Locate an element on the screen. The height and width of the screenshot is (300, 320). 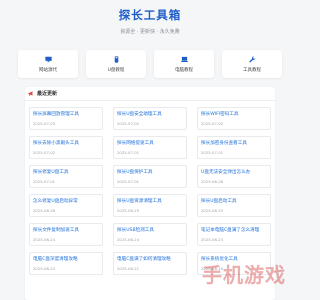
article-title-link: 电脑C盘深度清理攻略 is located at coordinates (66, 259).